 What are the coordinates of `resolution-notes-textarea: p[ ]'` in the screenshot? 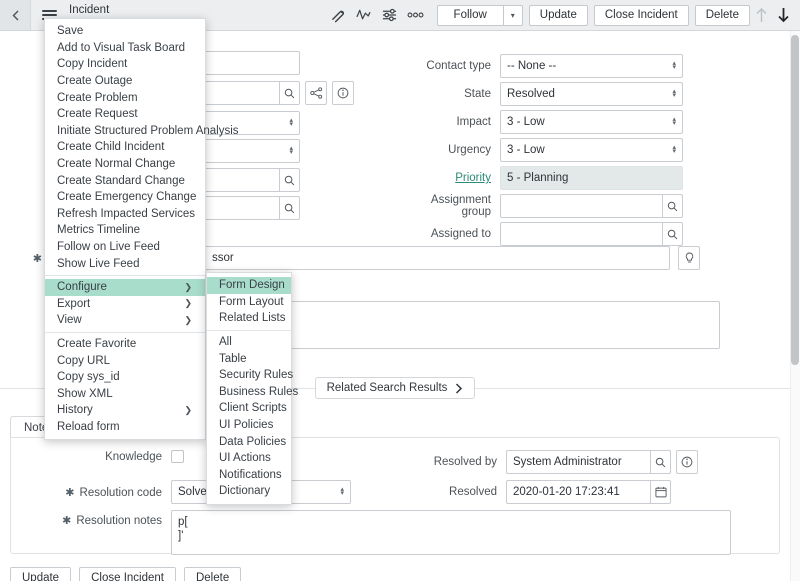 It's located at (451, 532).